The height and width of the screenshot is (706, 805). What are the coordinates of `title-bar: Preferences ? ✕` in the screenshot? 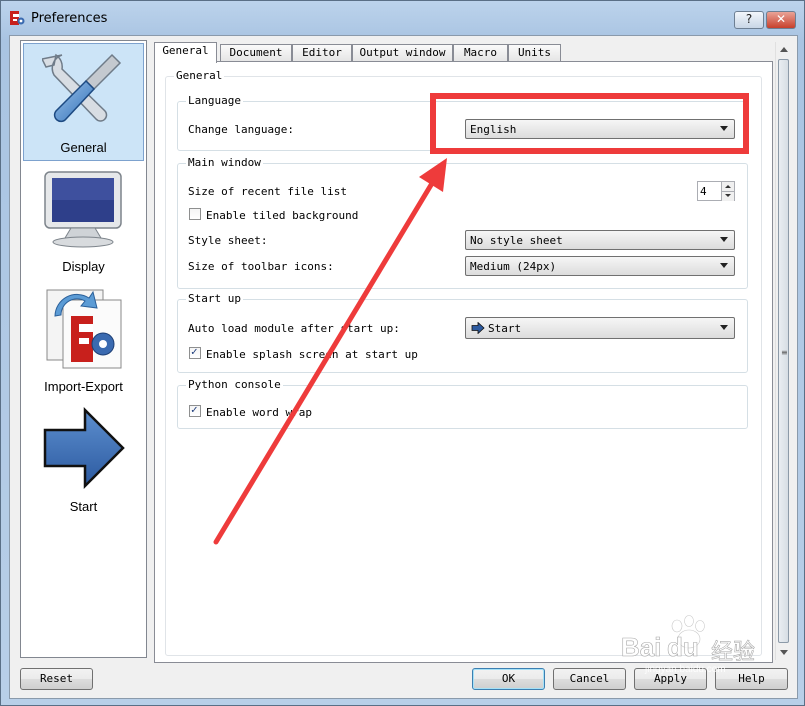 It's located at (402, 18).